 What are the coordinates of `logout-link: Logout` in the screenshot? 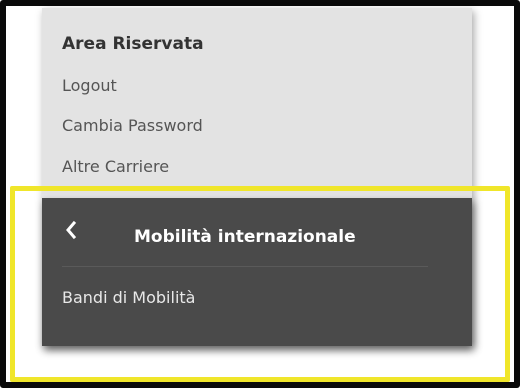 It's located at (89, 85).